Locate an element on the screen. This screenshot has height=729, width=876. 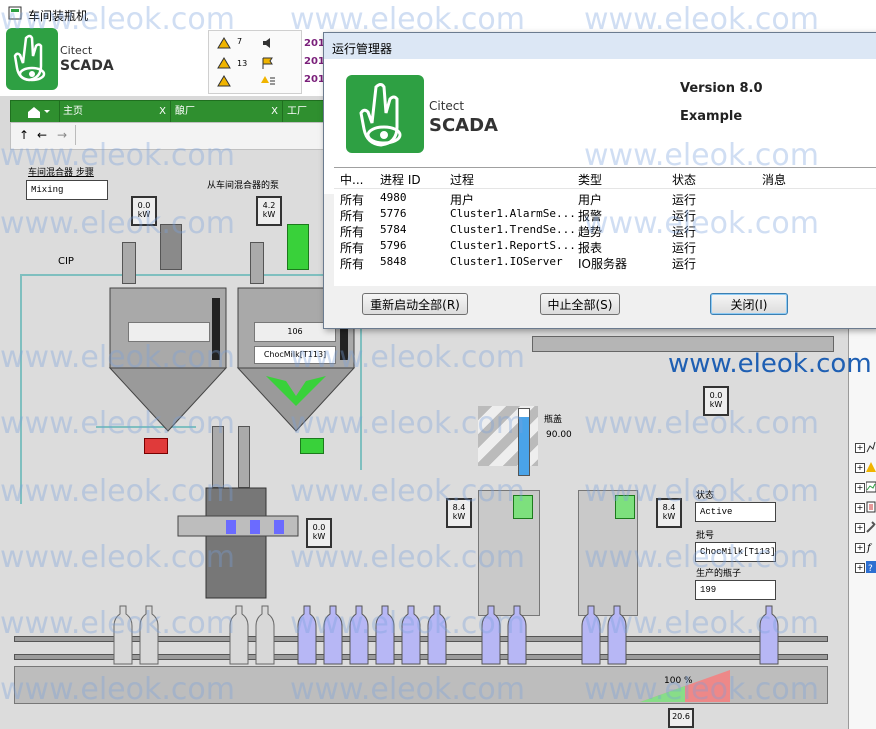
home-dropdown-button is located at coordinates (35, 112).